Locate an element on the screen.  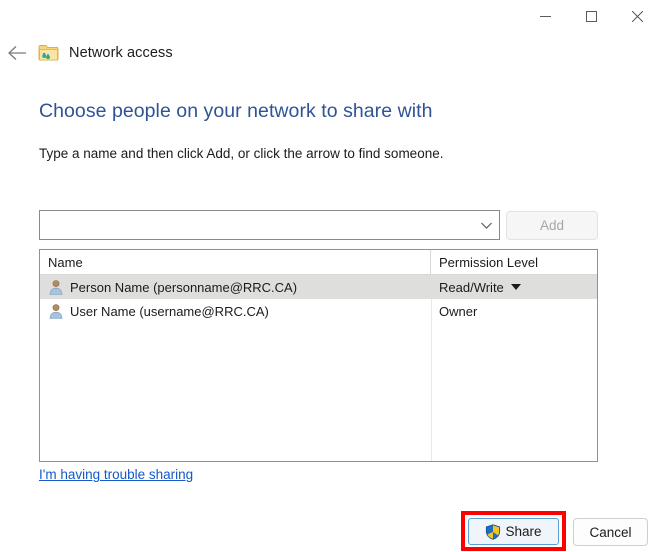
list-header-row: Name Permission Level is located at coordinates (318, 262).